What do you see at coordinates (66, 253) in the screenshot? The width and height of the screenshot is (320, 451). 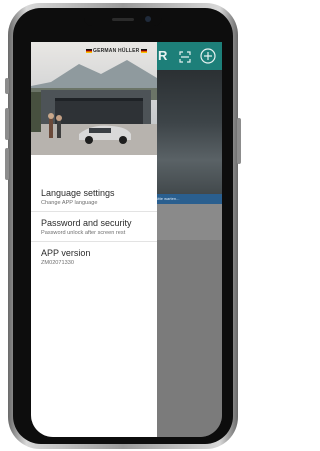 I see `app-version-title: APP version` at bounding box center [66, 253].